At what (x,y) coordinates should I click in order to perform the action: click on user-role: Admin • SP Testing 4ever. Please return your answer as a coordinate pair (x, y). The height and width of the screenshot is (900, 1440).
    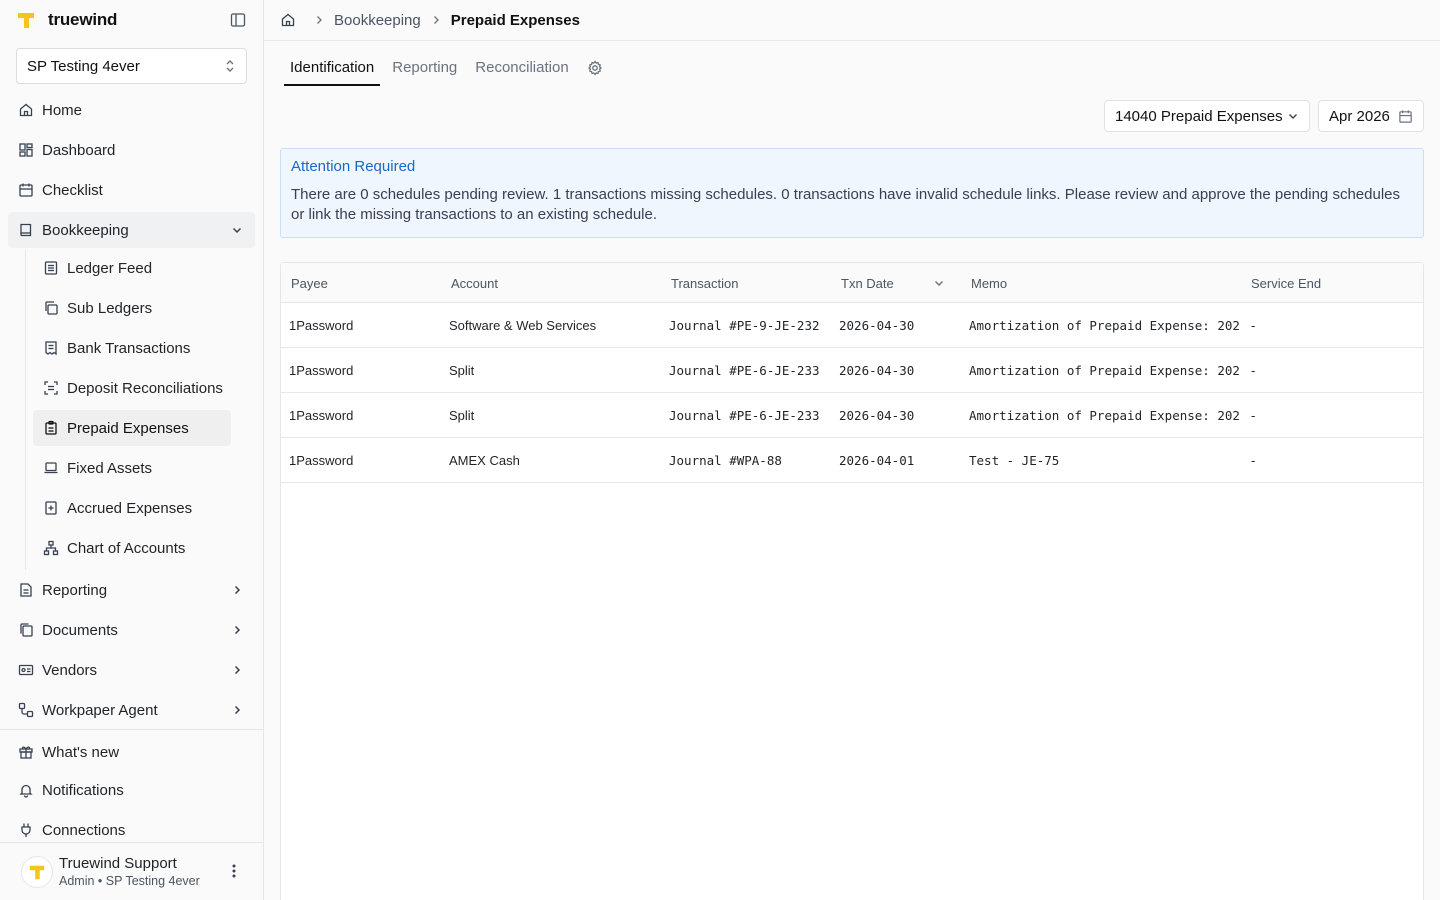
    Looking at the image, I should click on (129, 881).